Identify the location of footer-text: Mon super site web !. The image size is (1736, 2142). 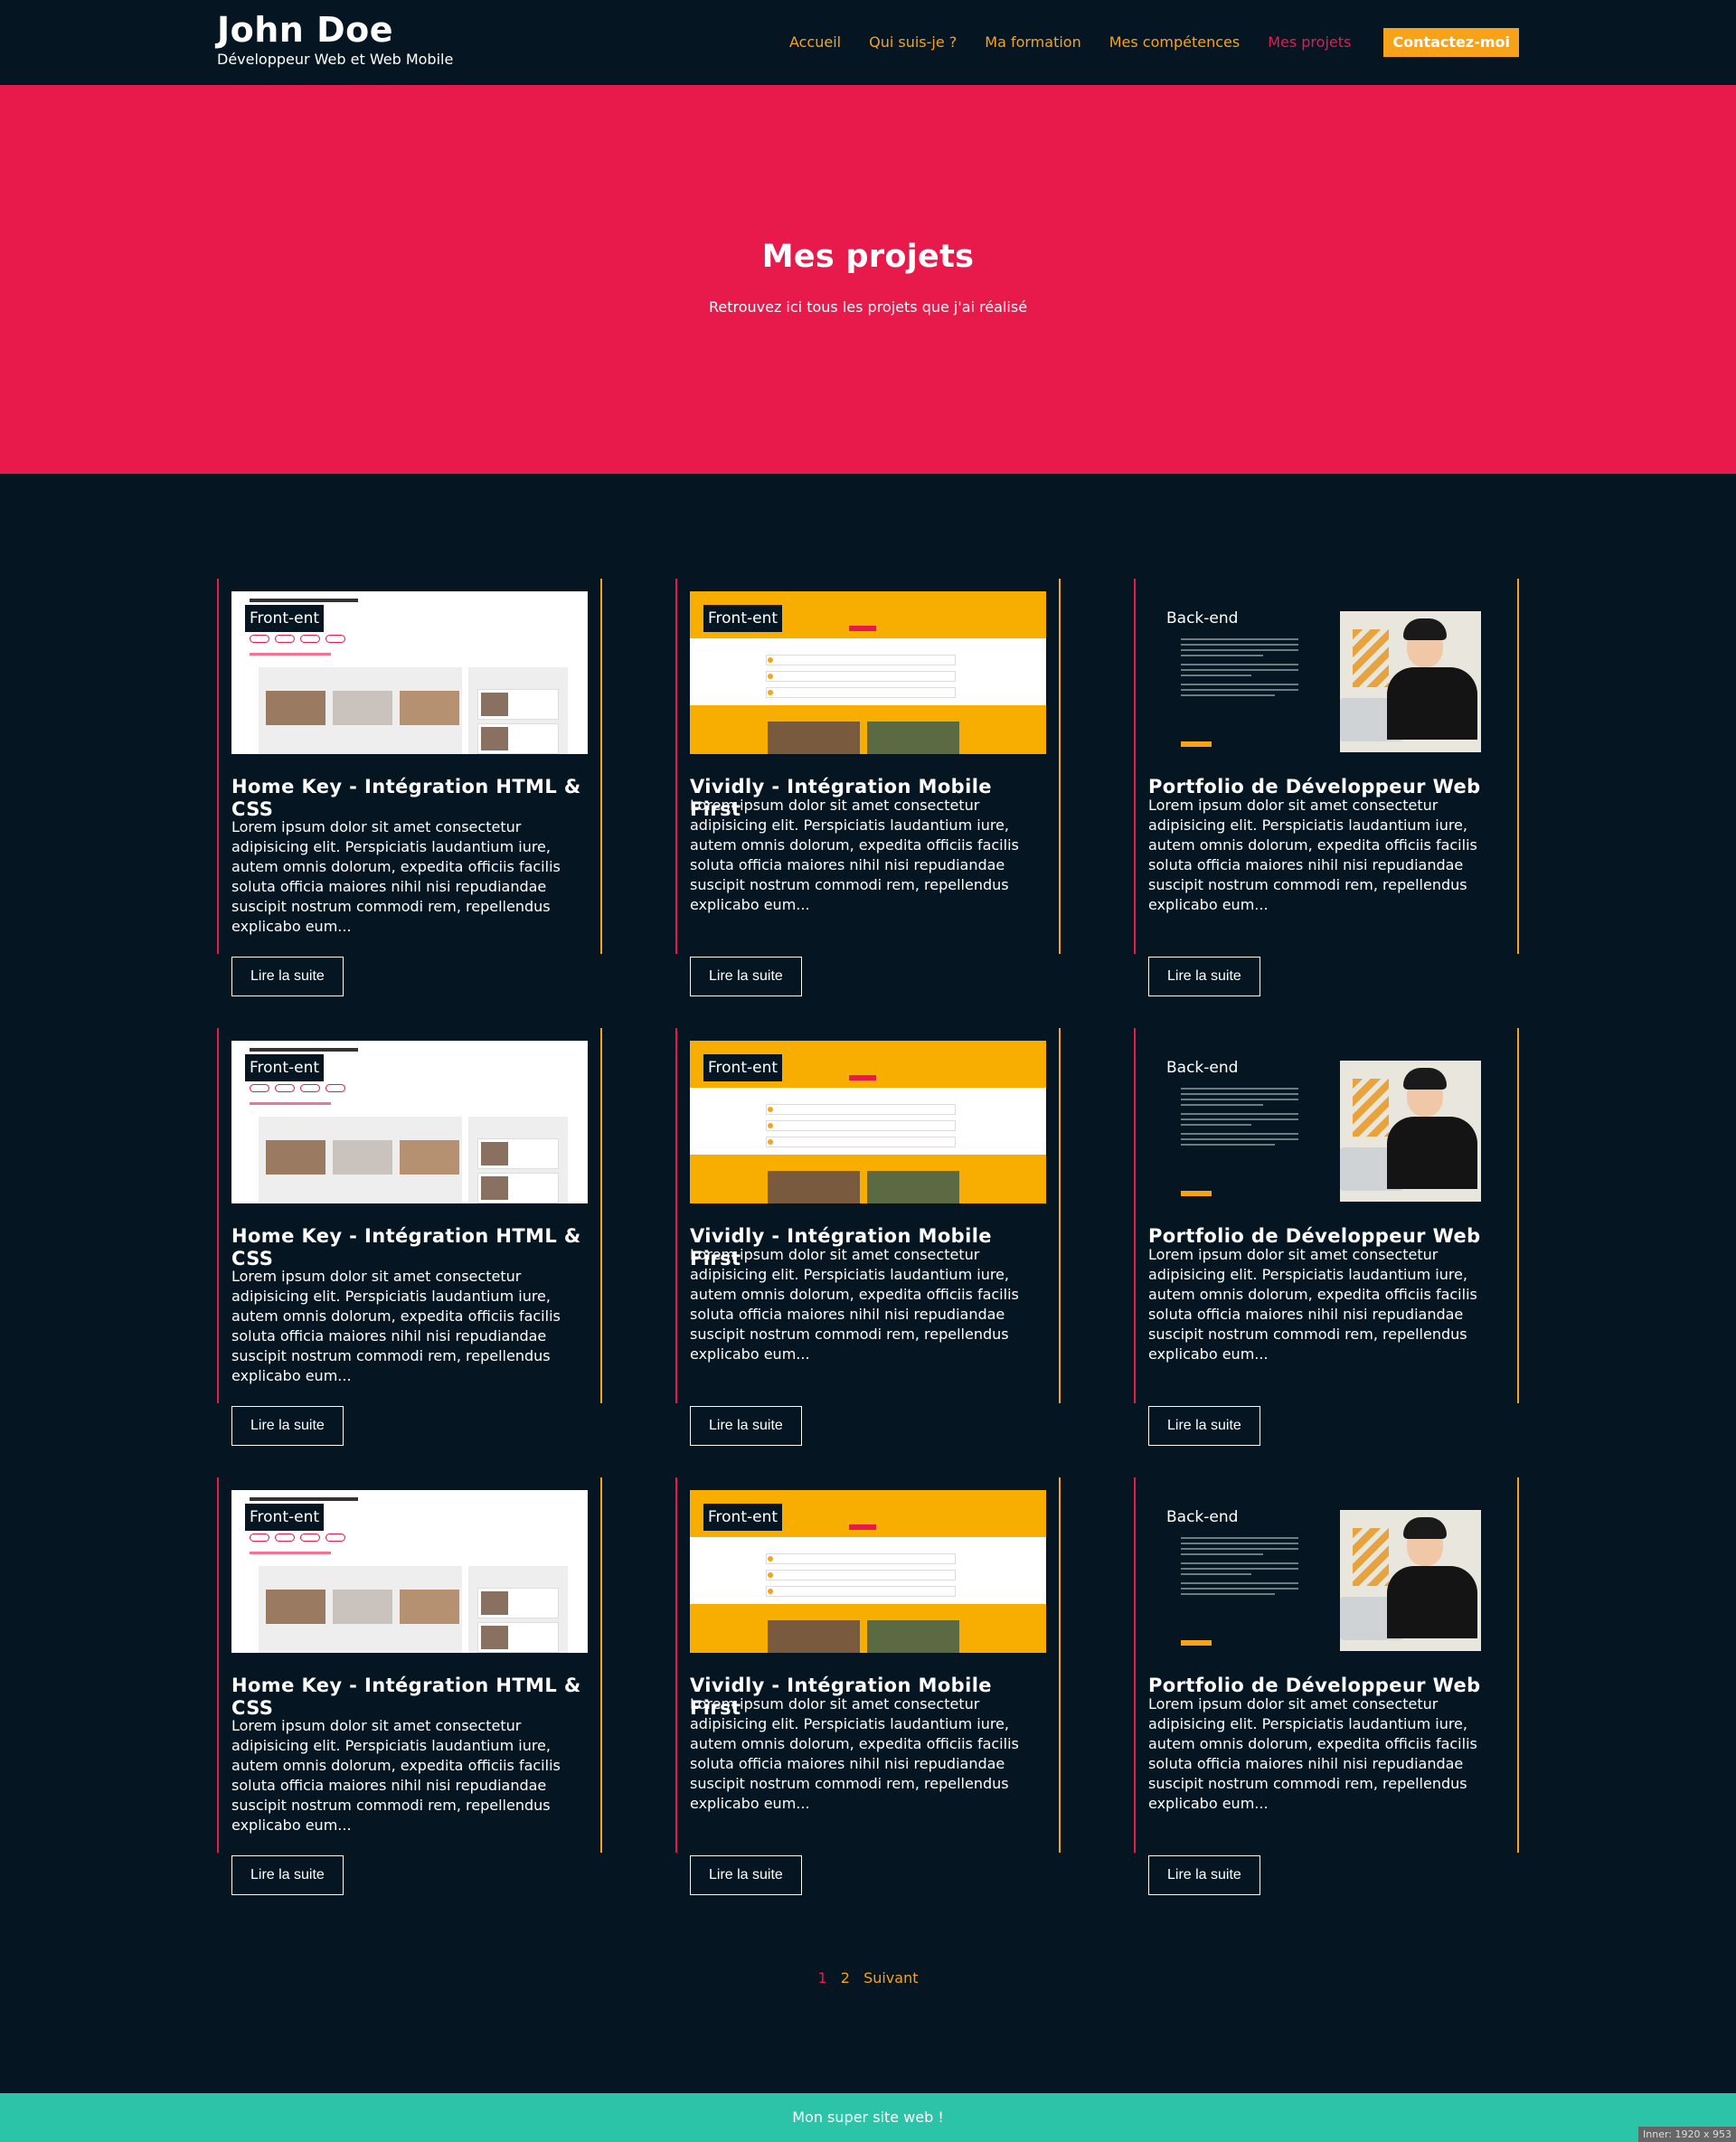
(868, 2117).